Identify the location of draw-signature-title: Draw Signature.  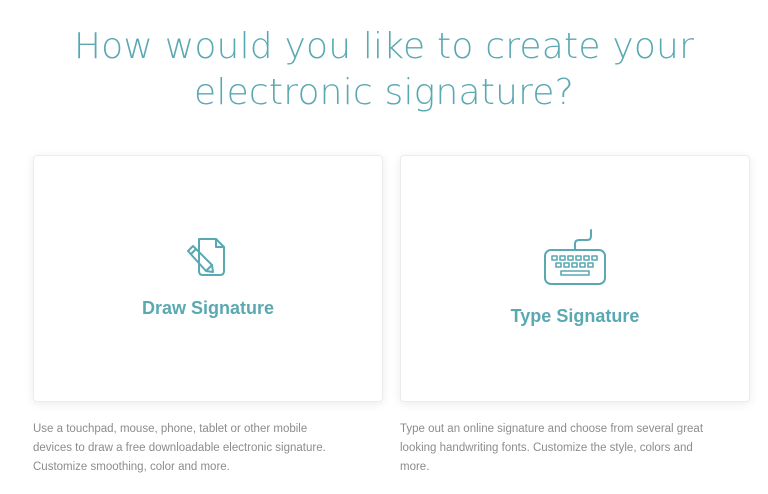
(208, 308).